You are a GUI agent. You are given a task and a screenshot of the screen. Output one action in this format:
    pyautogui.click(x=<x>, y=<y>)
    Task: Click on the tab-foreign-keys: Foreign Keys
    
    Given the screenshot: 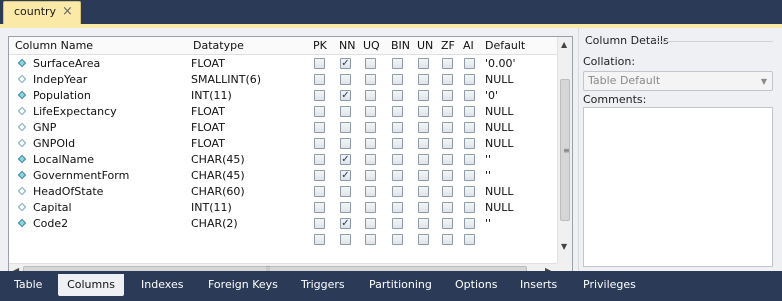 What is the action you would take?
    pyautogui.click(x=243, y=285)
    